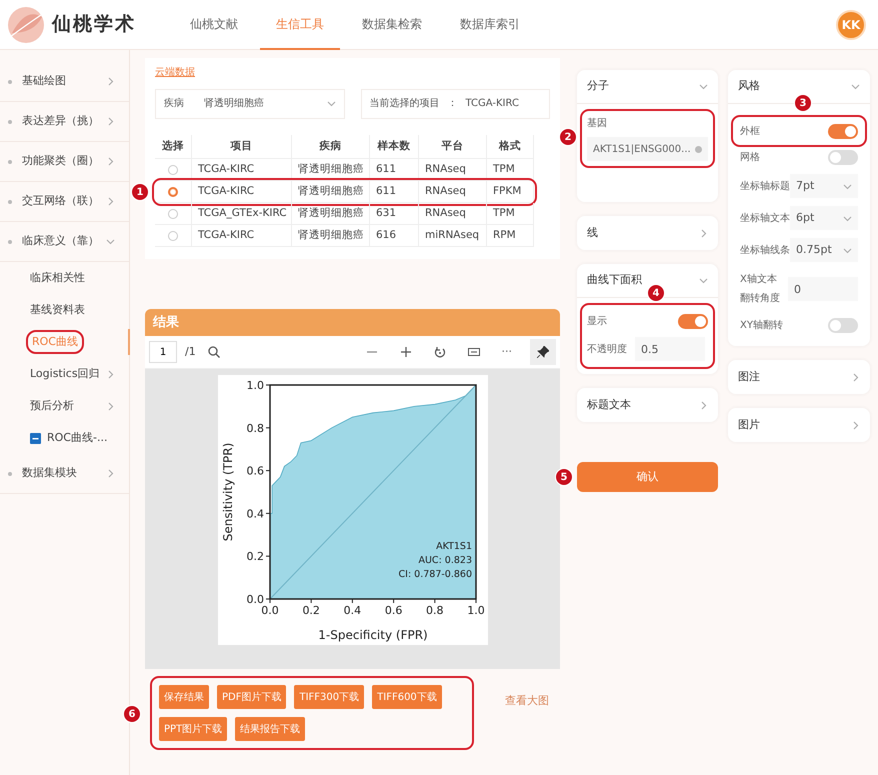 The height and width of the screenshot is (775, 878). Describe the element at coordinates (132, 714) in the screenshot. I see `callout-badge: 6` at that location.